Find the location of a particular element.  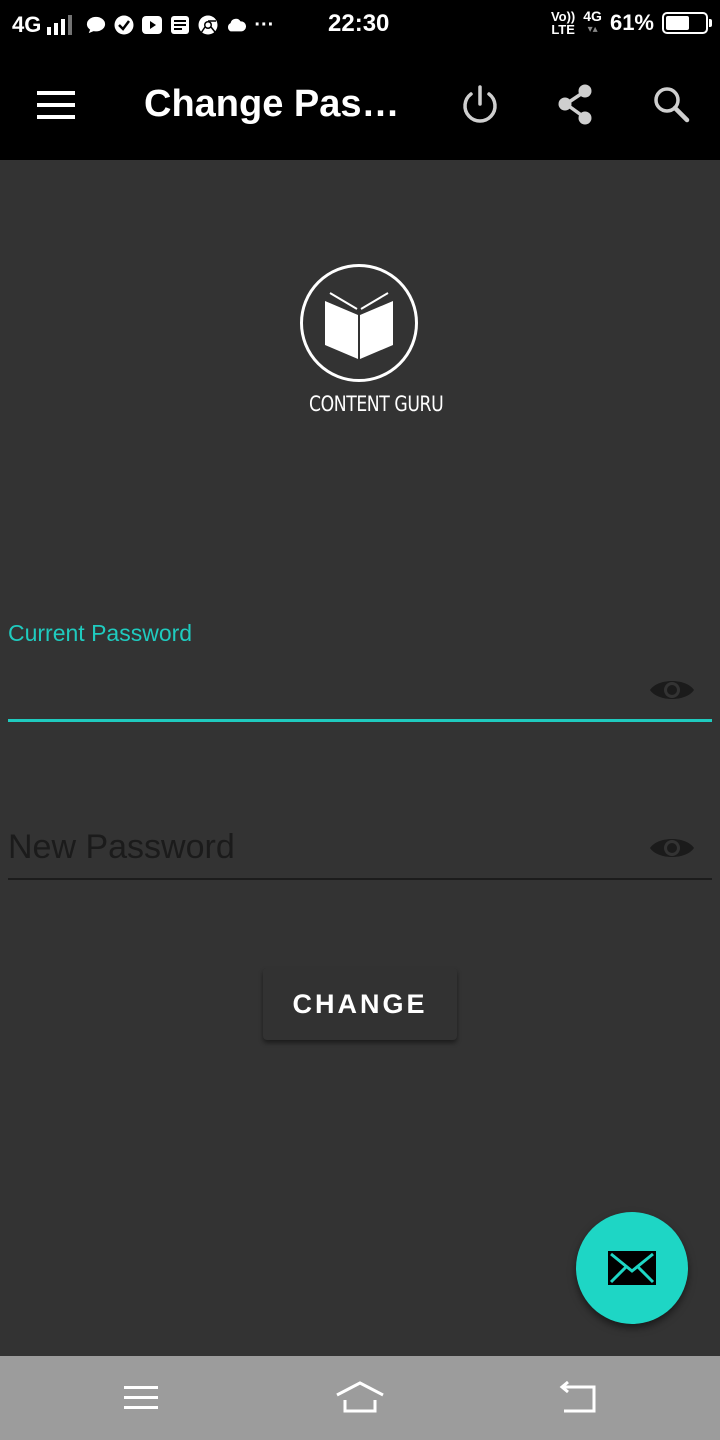

data-indicator: 4G ▾▴ is located at coordinates (592, 23).